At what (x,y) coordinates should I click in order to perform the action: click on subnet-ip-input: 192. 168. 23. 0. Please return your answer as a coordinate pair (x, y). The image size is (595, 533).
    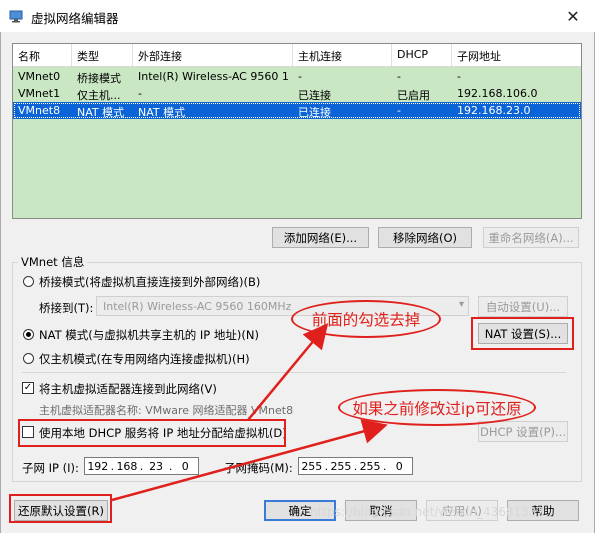
    Looking at the image, I should click on (141, 466).